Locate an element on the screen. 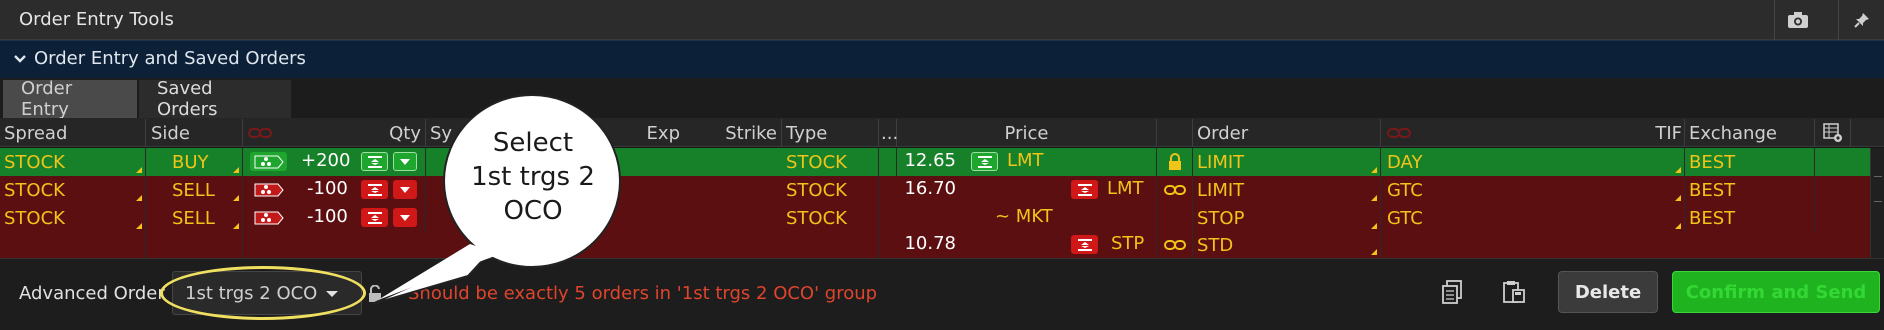 Image resolution: width=1884 pixels, height=330 pixels. snapshot-button is located at coordinates (1797, 20).